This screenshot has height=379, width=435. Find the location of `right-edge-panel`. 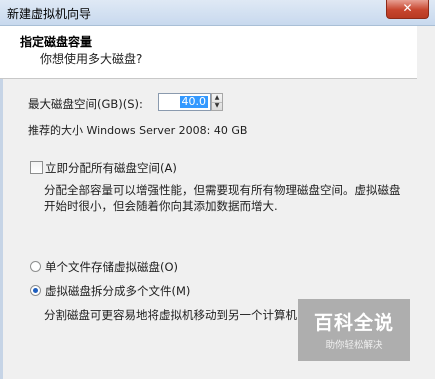

right-edge-panel is located at coordinates (426, 202).